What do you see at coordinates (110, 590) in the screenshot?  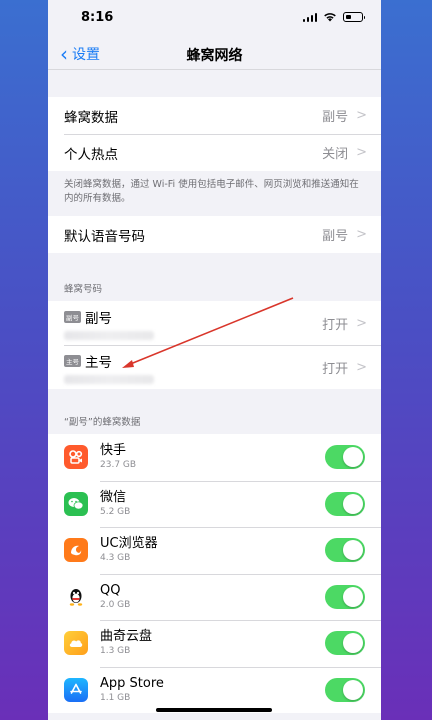 I see `app-name: QQ` at bounding box center [110, 590].